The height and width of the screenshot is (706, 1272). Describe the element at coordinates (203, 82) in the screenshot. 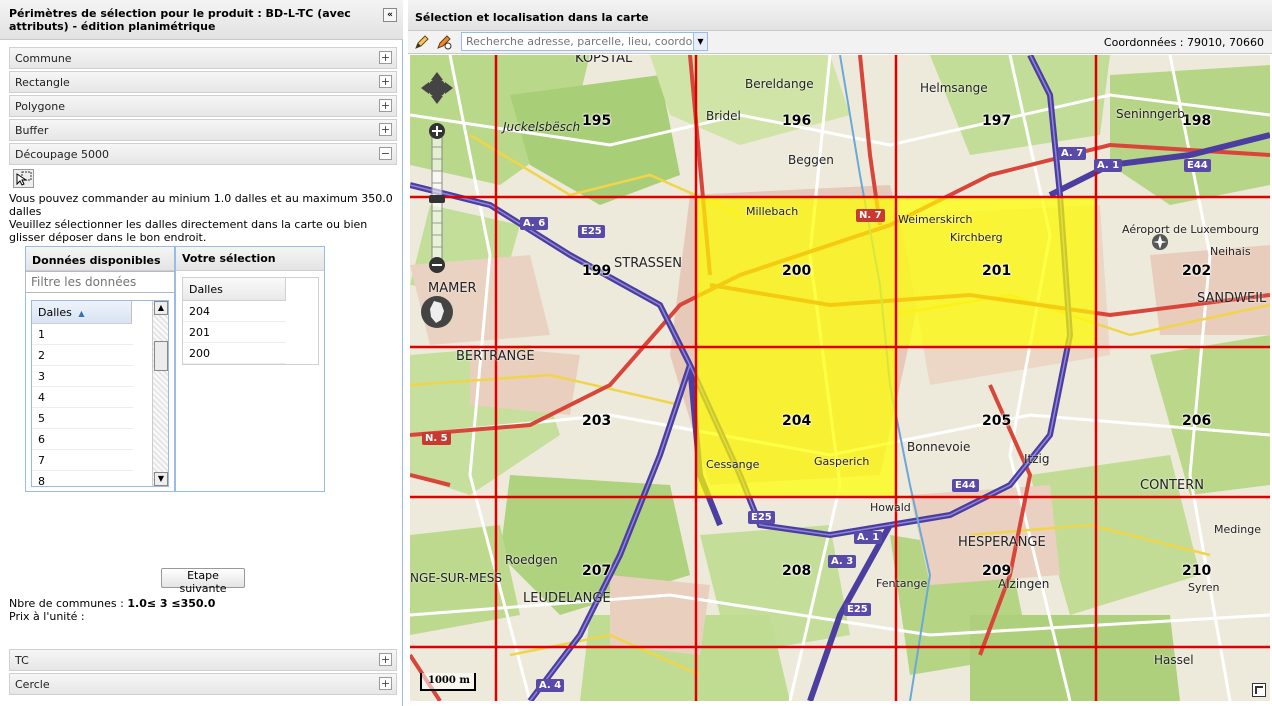

I see `accordion-rectangle: Rectangle +` at that location.